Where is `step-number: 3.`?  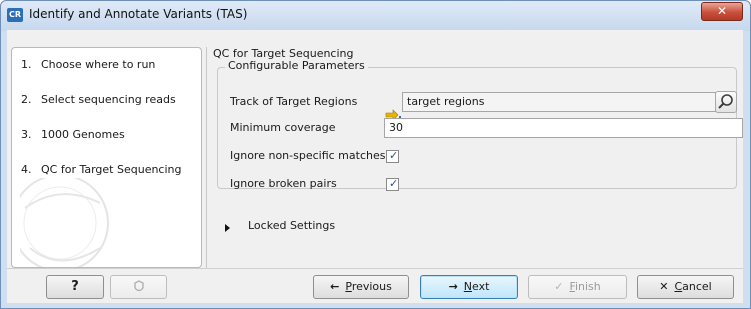
step-number: 3. is located at coordinates (26, 134).